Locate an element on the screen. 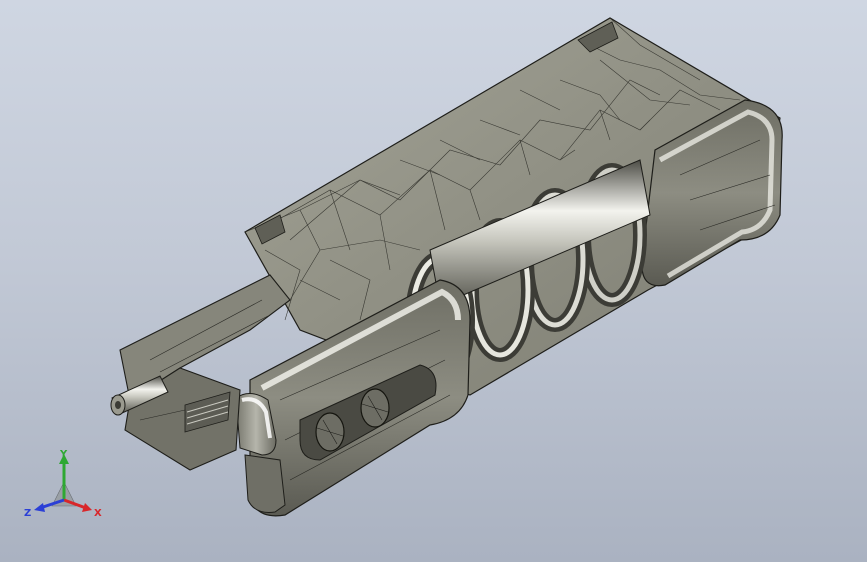  x-axis-arrow-icon is located at coordinates (87, 507).